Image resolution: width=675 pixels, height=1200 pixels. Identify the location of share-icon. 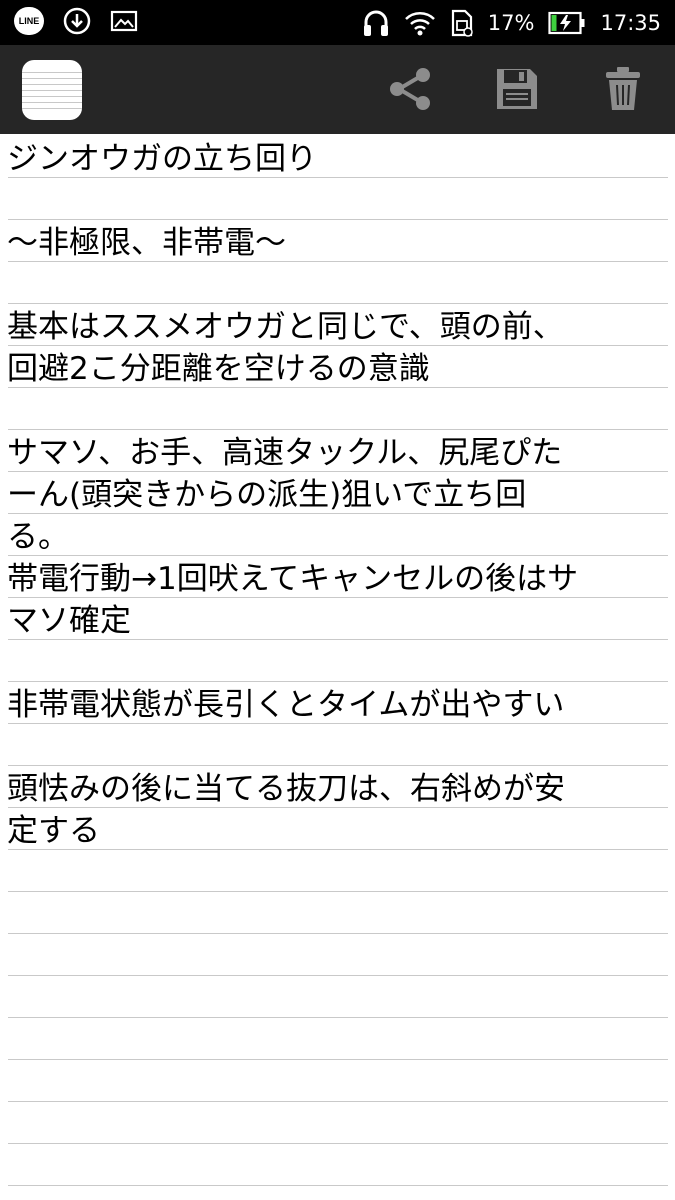
(410, 89).